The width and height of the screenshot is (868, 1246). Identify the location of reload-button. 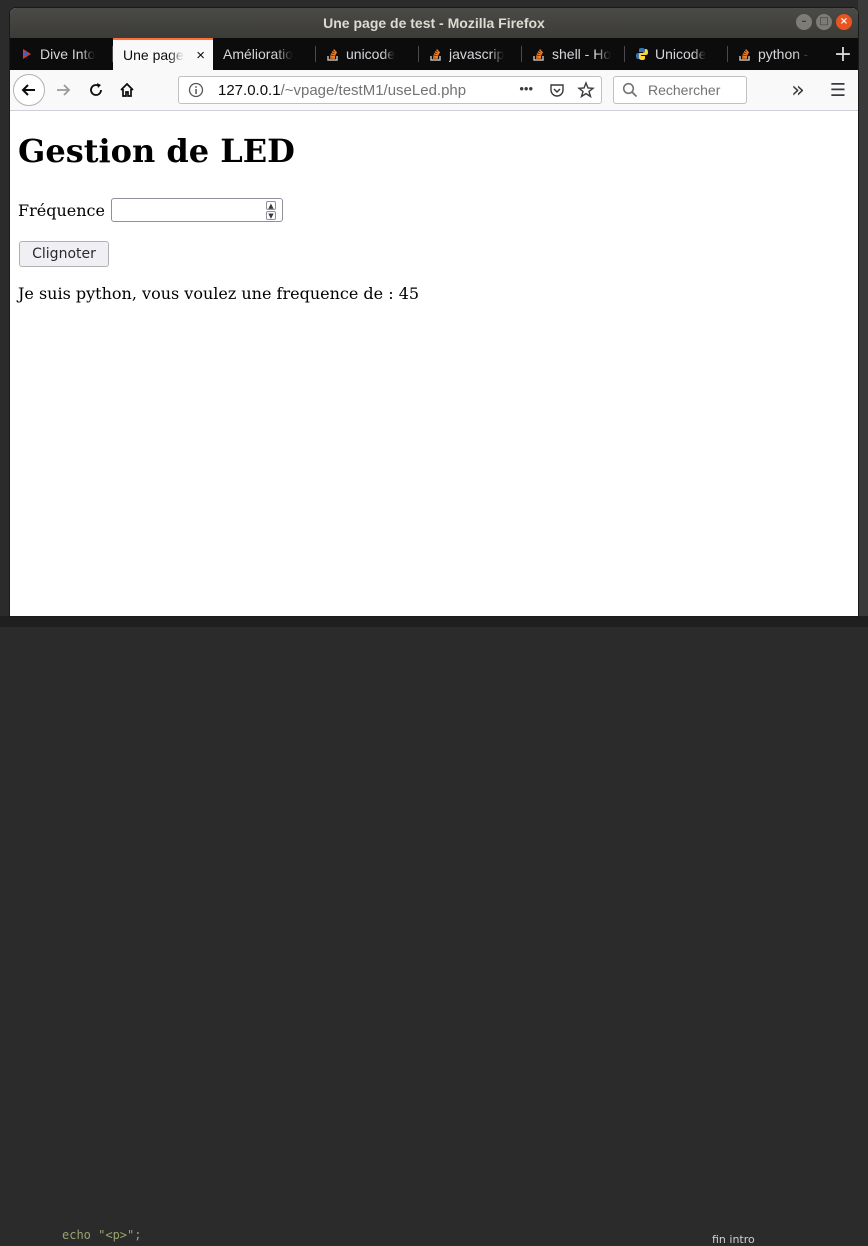
(96, 90).